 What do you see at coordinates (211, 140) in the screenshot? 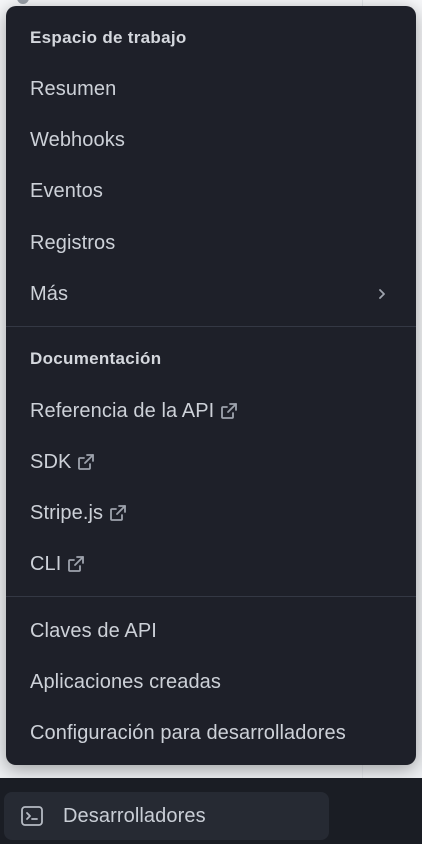
I see `menu-item-webhooks: Webhooks` at bounding box center [211, 140].